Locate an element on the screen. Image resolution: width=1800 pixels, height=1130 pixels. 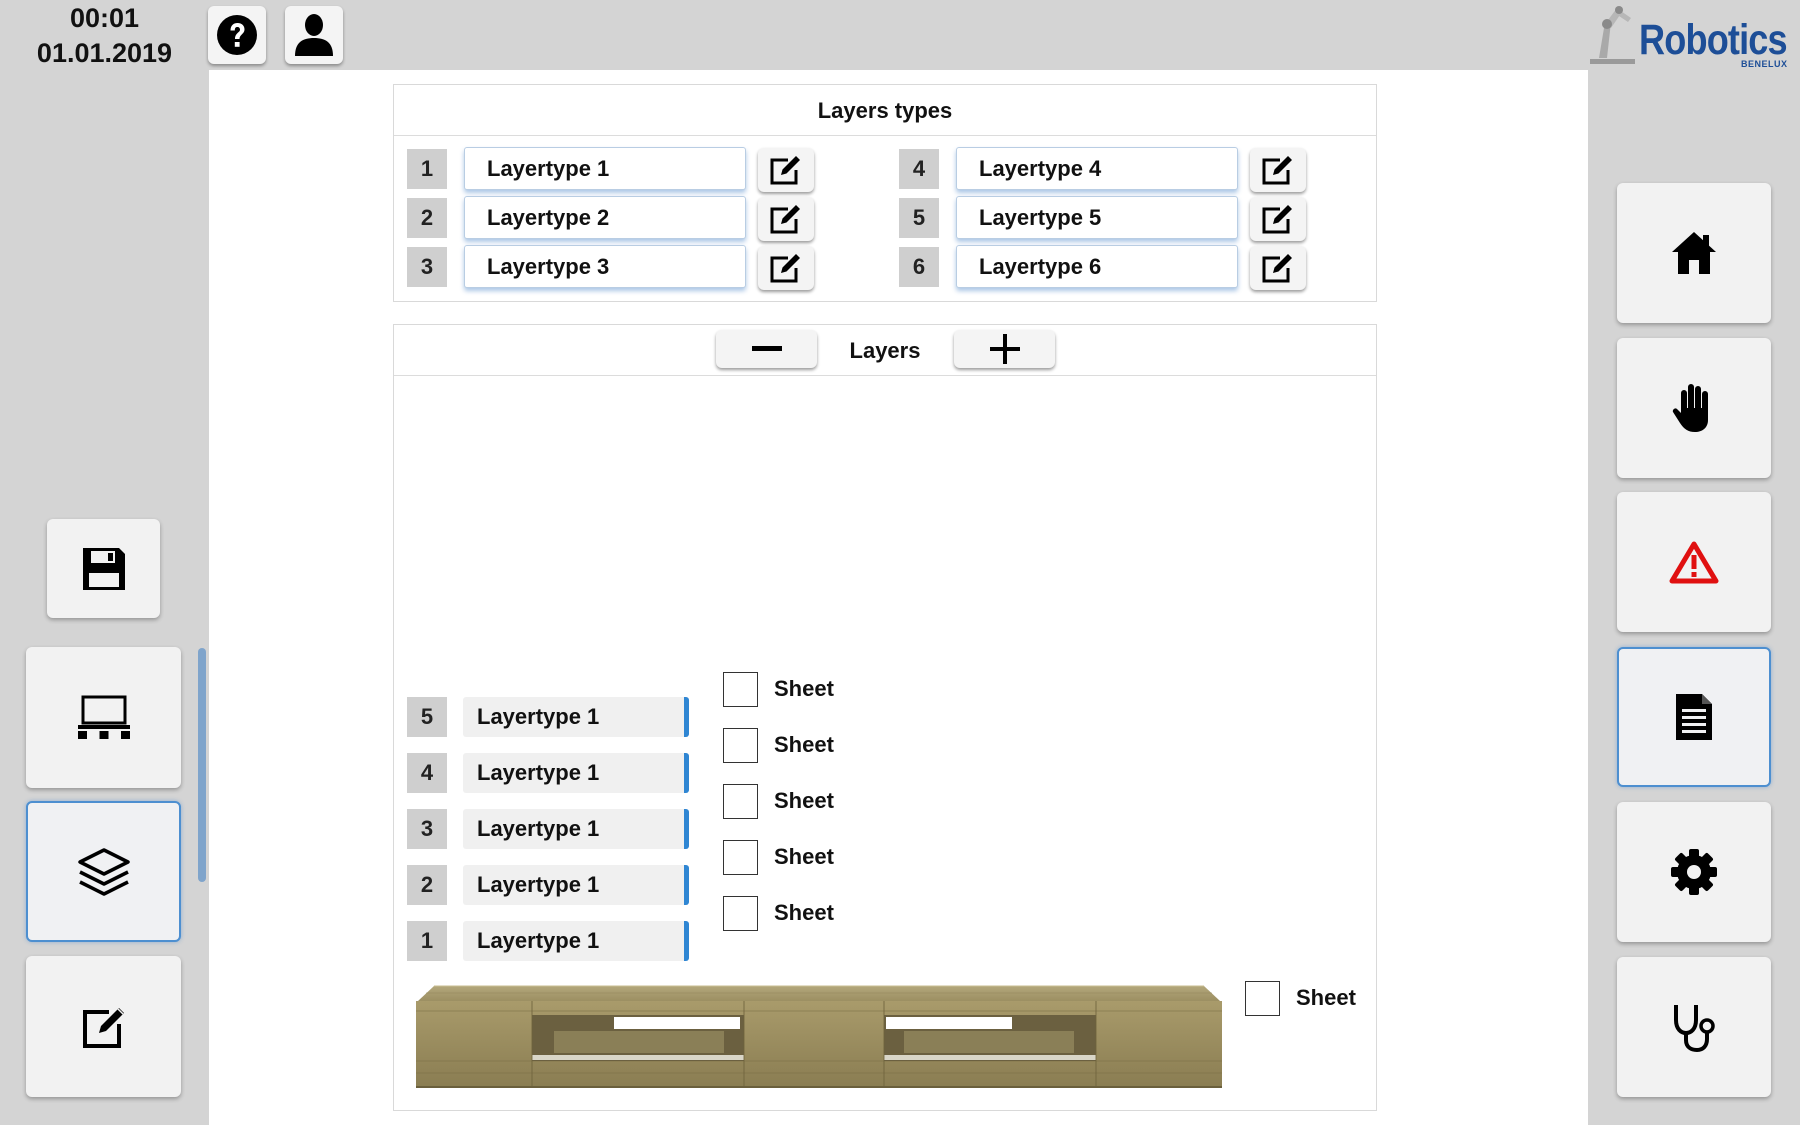
hand-icon is located at coordinates (1690, 408).